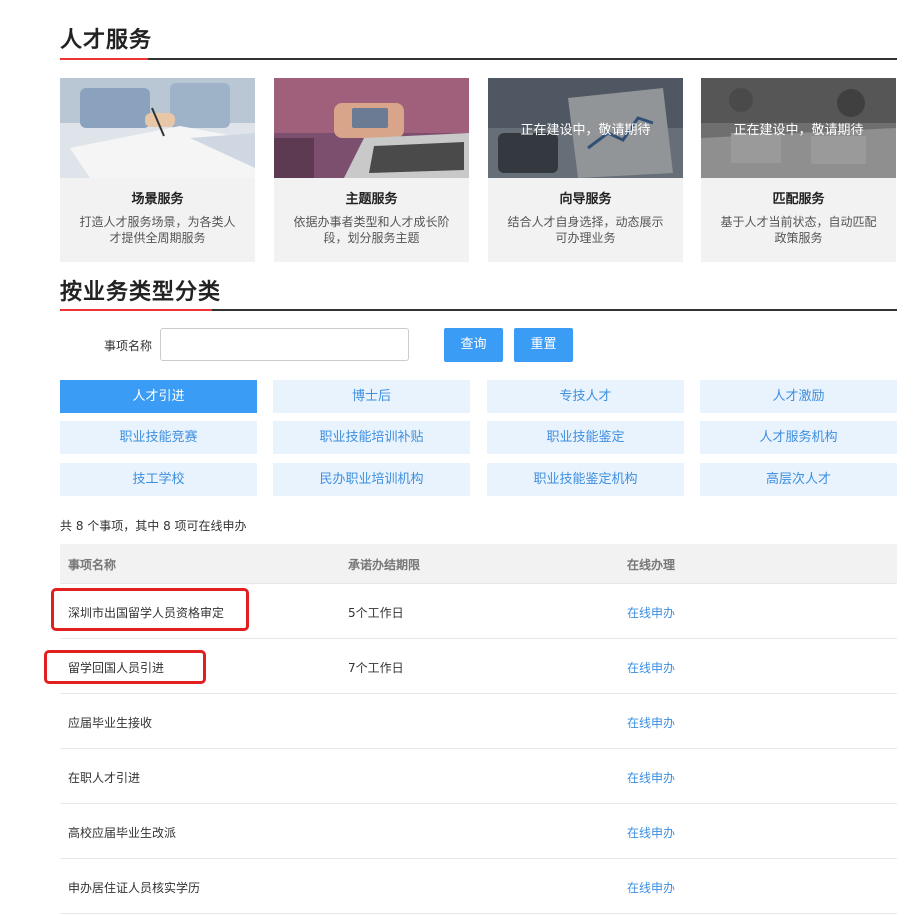 The width and height of the screenshot is (920, 915). Describe the element at coordinates (798, 230) in the screenshot. I see `card-desc: 基于人才当前状态，自动匹配政策服务` at that location.